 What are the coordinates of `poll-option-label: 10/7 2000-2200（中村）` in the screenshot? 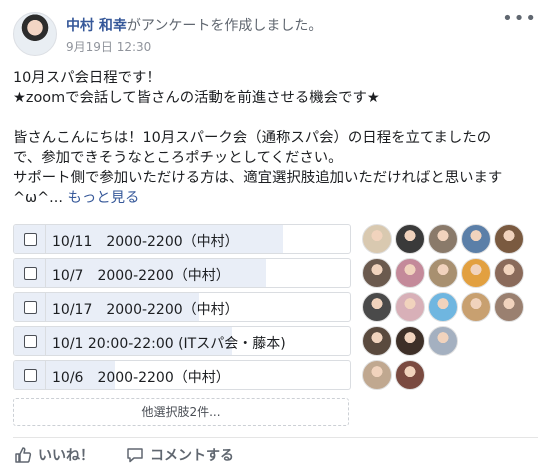 It's located at (141, 276).